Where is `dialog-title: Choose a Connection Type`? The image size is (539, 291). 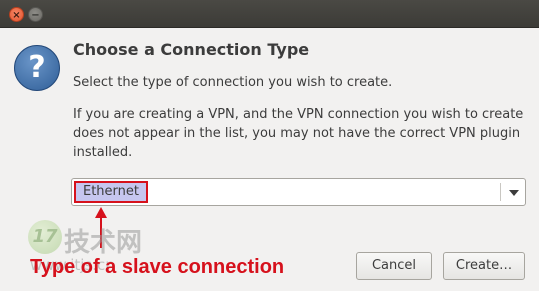 dialog-title: Choose a Connection Type is located at coordinates (191, 49).